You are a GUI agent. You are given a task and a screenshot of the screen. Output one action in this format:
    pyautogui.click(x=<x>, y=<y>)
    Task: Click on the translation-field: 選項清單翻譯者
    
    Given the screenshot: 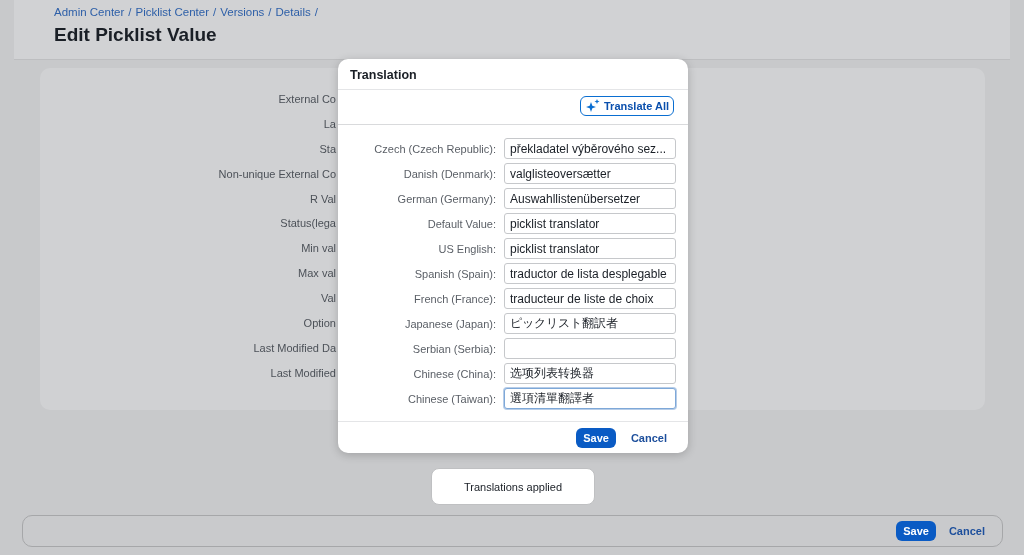 What is the action you would take?
    pyautogui.click(x=590, y=398)
    